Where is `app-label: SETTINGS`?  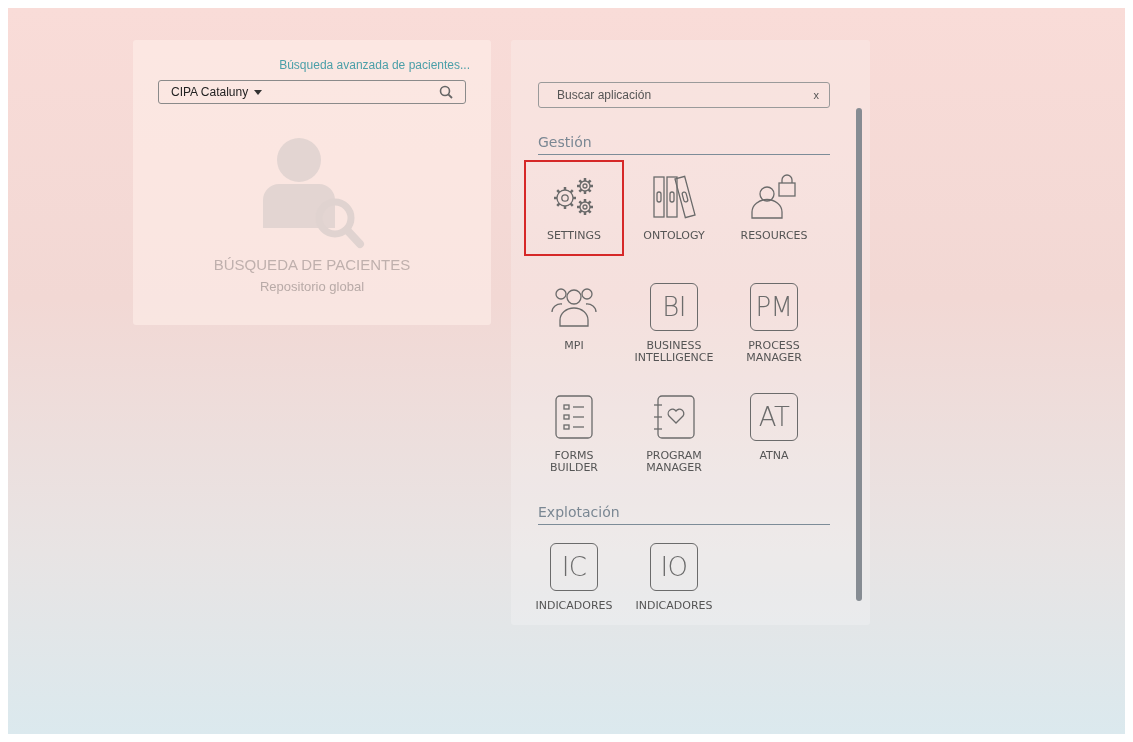 app-label: SETTINGS is located at coordinates (574, 236).